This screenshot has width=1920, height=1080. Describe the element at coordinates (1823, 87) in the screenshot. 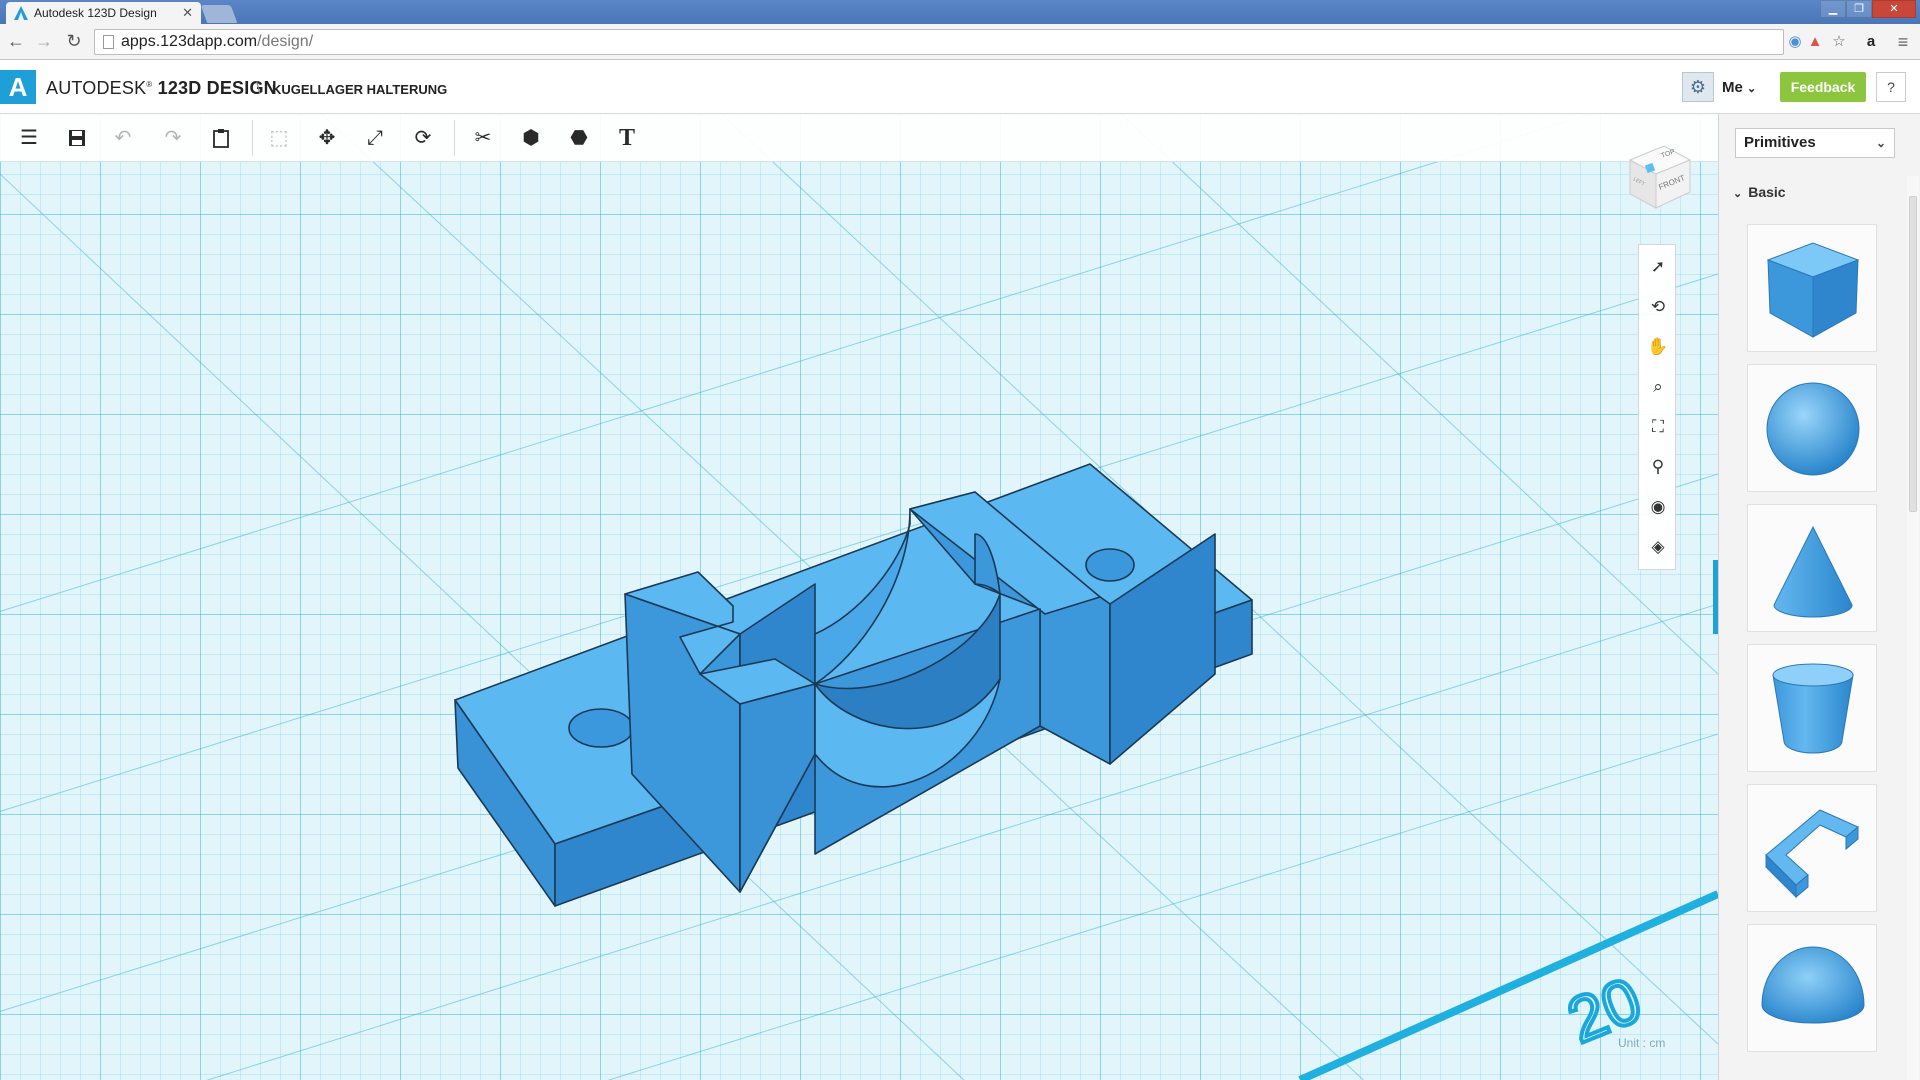

I see `feedback-button: Feedback` at that location.